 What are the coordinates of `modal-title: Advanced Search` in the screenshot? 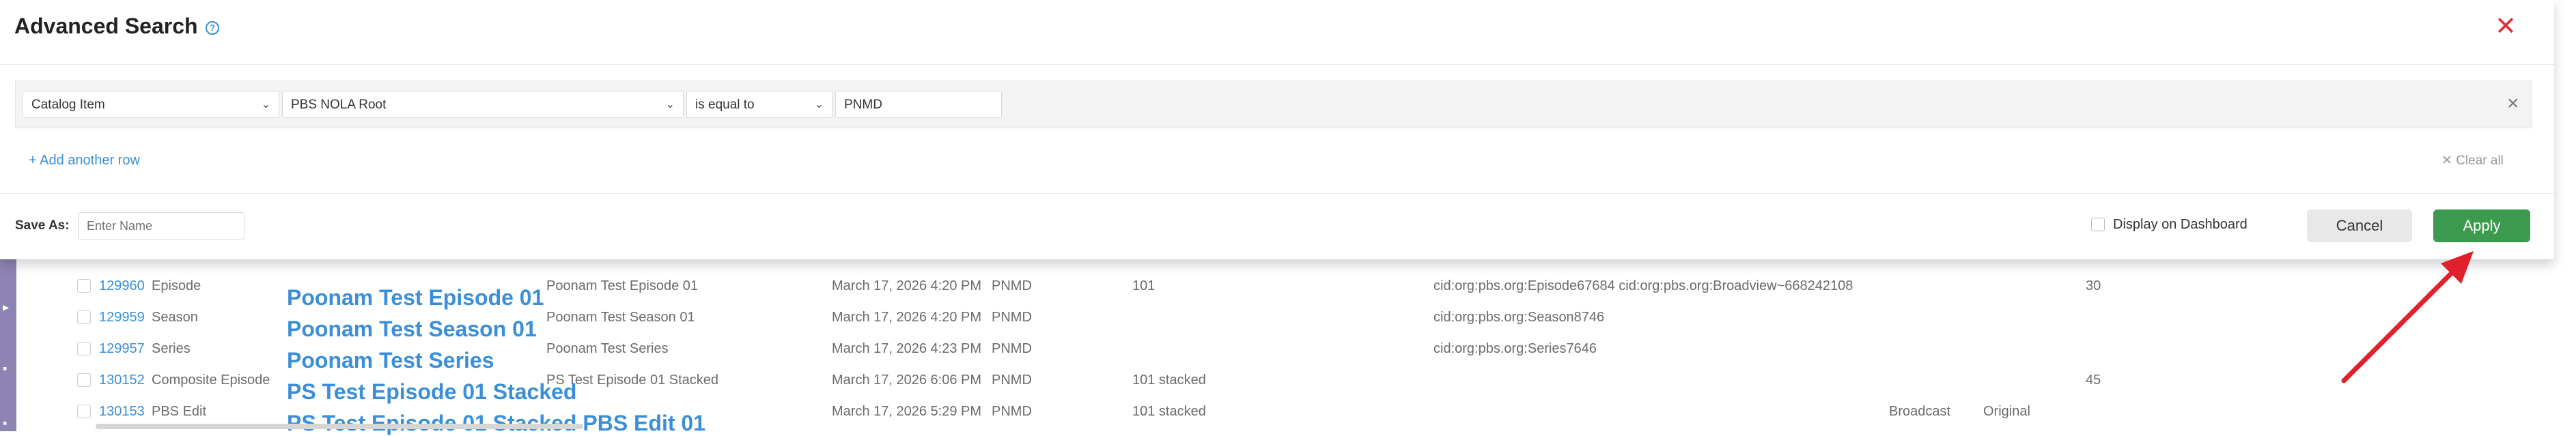 It's located at (106, 26).